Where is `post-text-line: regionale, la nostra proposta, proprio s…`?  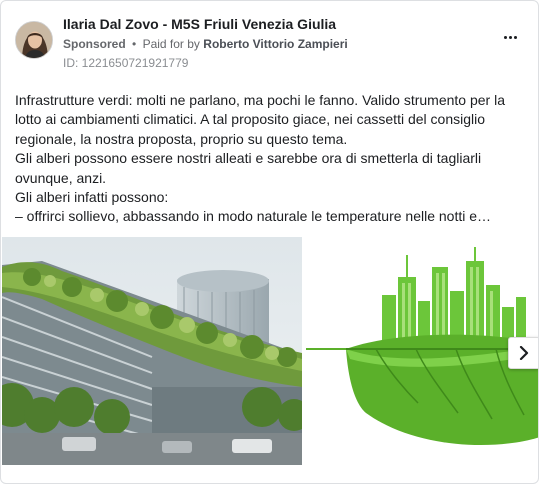
post-text-line: regionale, la nostra proposta, proprio s… is located at coordinates (181, 138).